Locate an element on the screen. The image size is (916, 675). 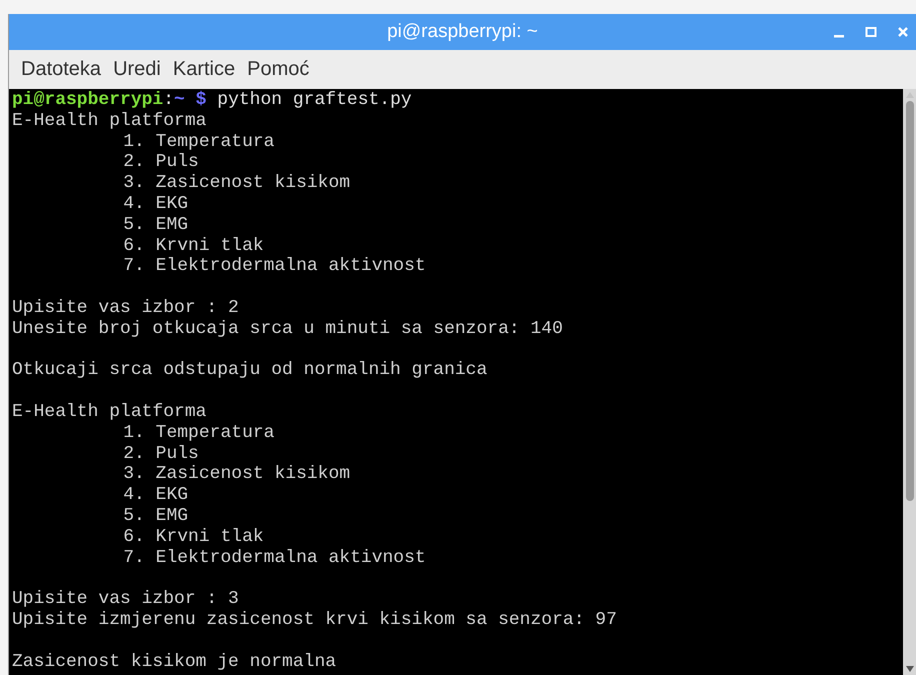
prompt-path: ~ is located at coordinates (179, 100).